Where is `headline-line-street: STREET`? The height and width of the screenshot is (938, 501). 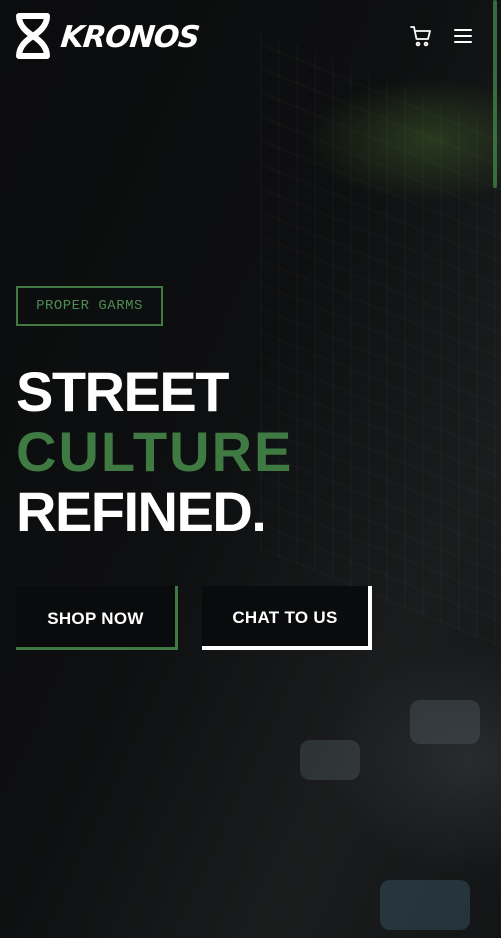 headline-line-street: STREET is located at coordinates (122, 391).